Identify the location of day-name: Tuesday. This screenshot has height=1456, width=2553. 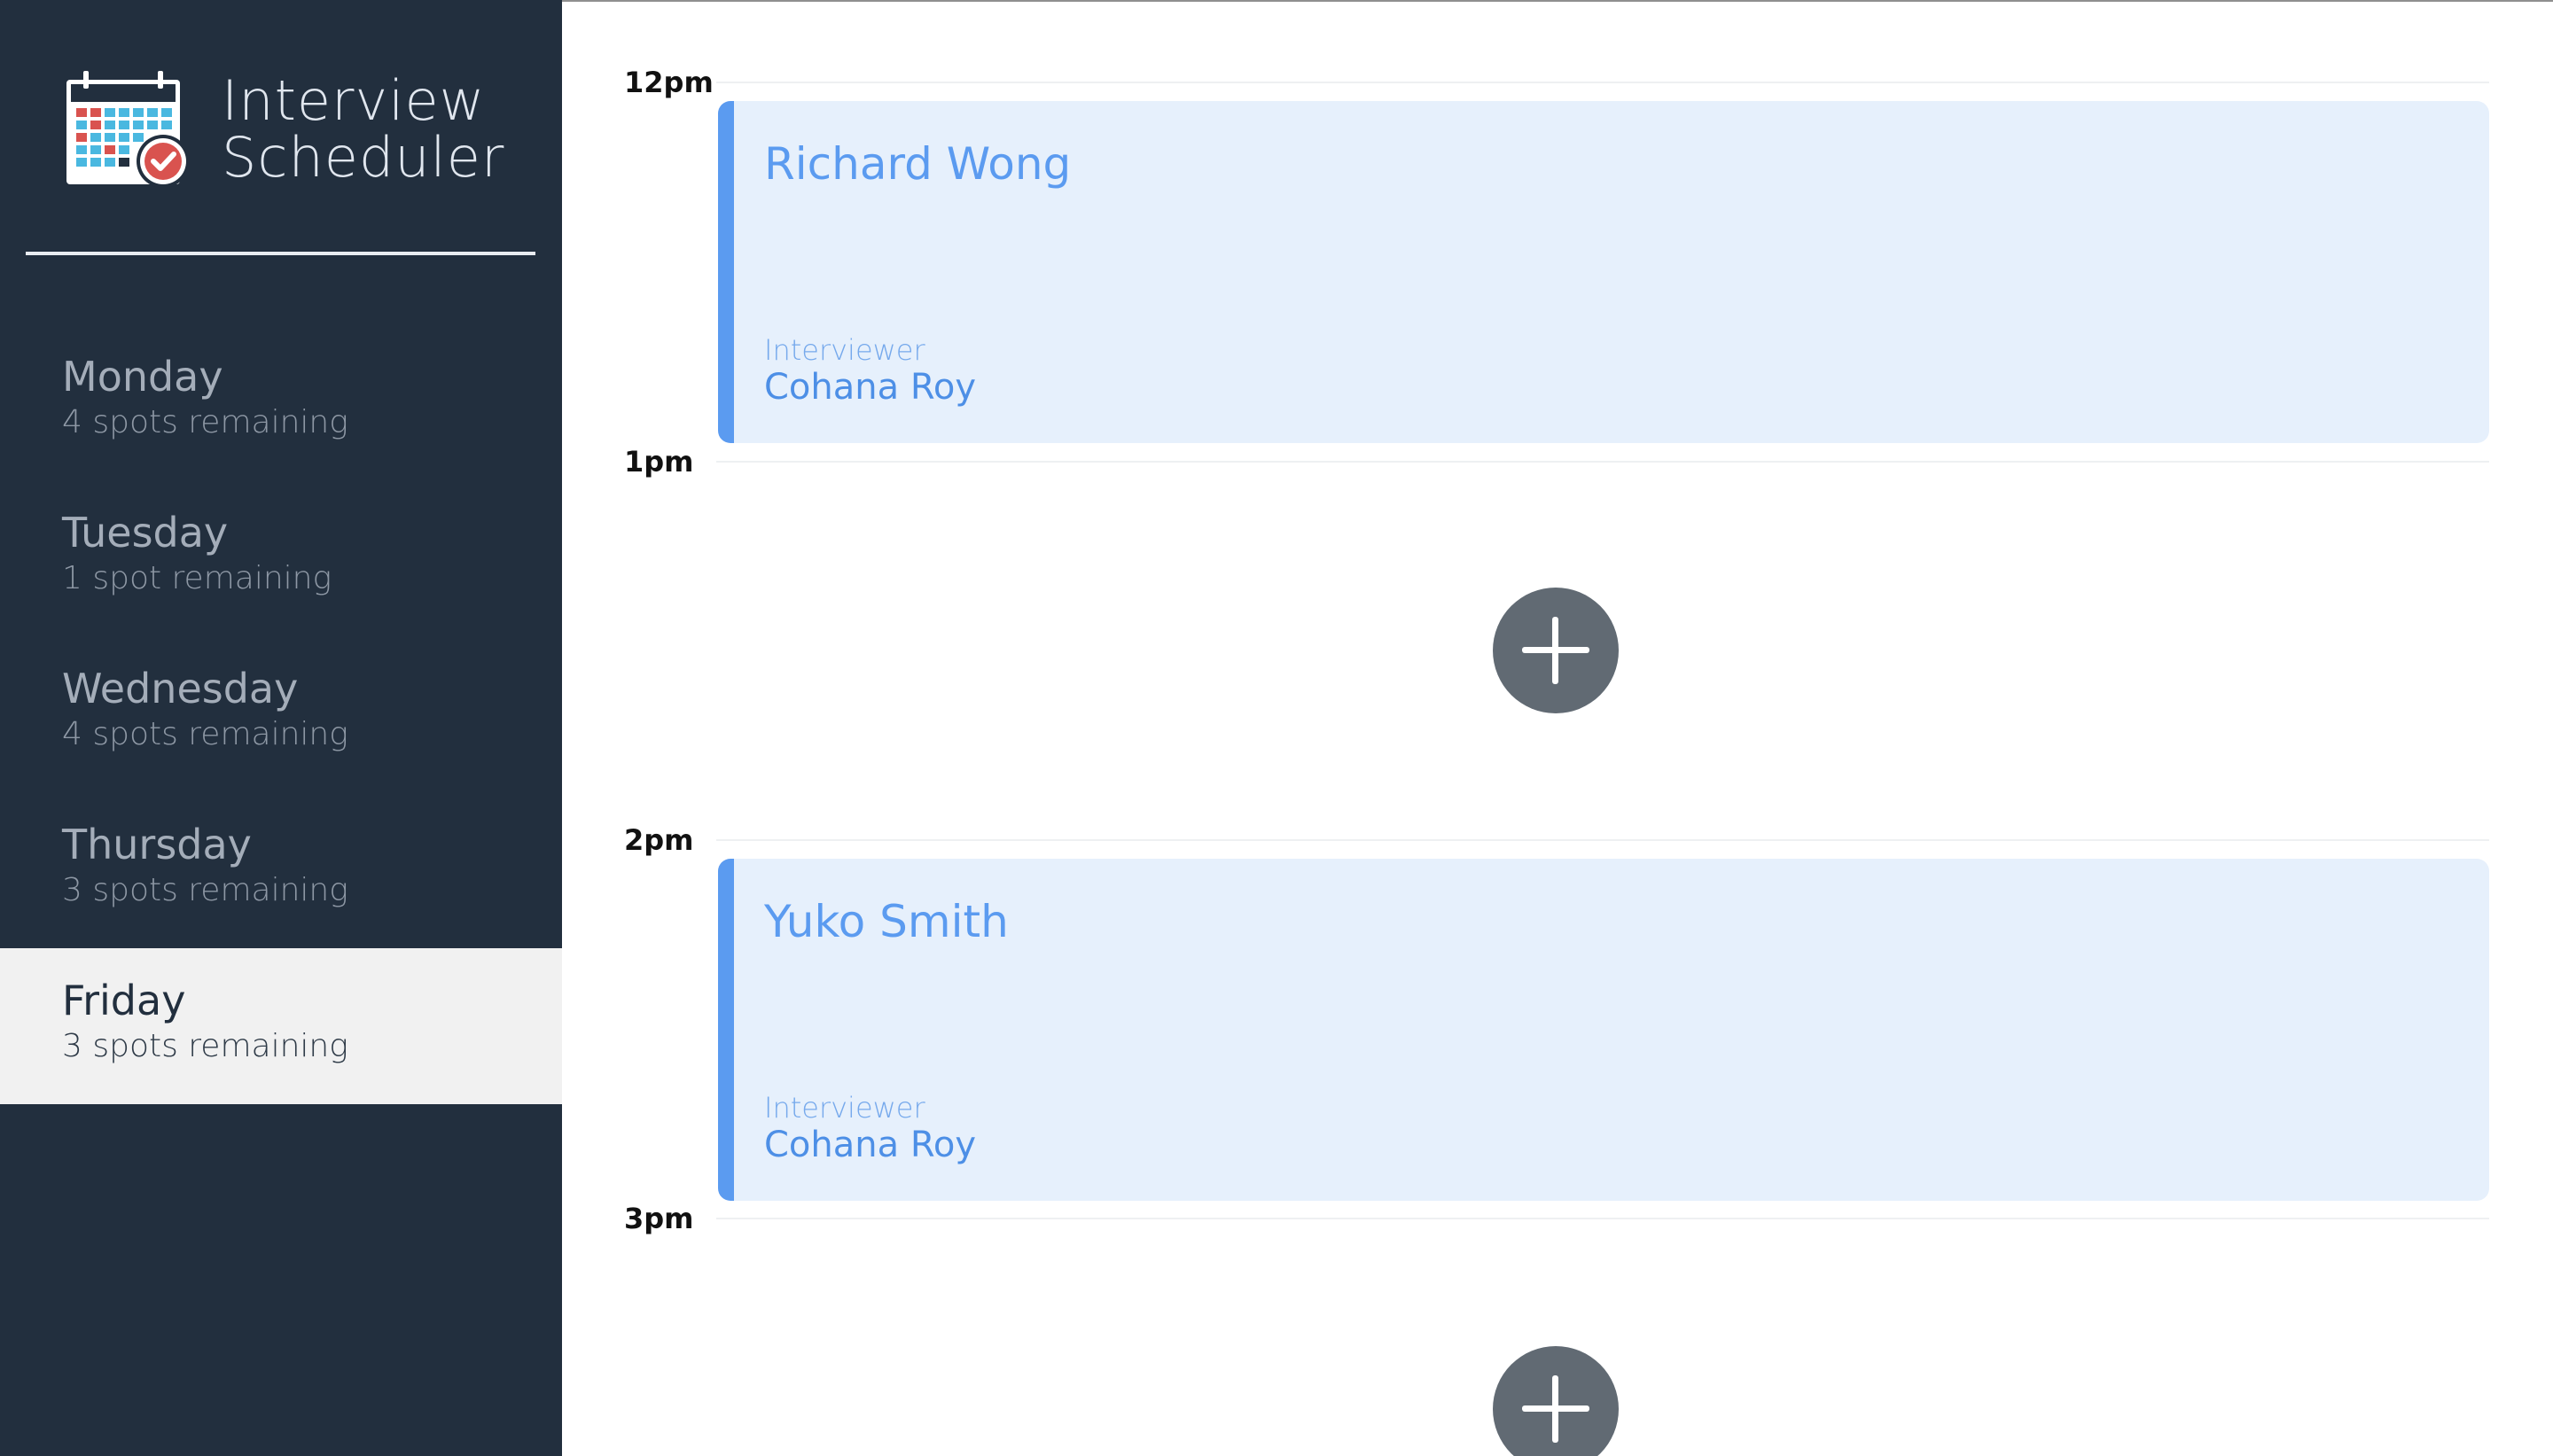
(145, 533).